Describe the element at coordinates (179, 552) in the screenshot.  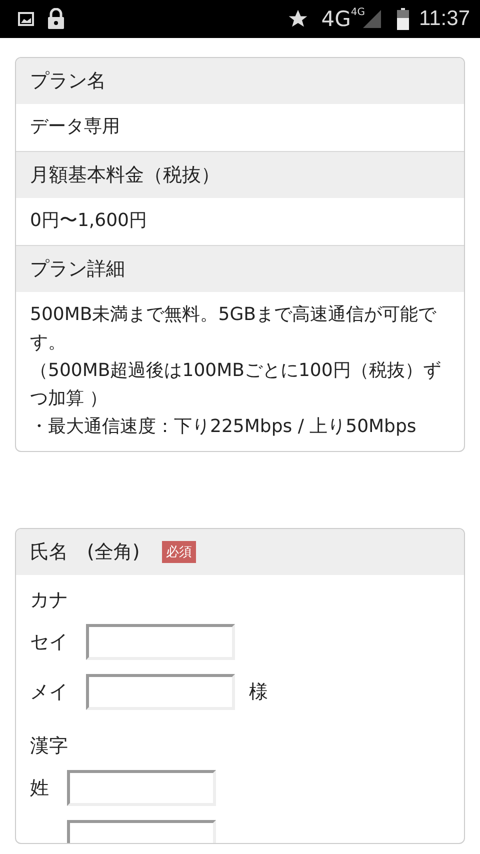
I see `required-badge: 必須` at that location.